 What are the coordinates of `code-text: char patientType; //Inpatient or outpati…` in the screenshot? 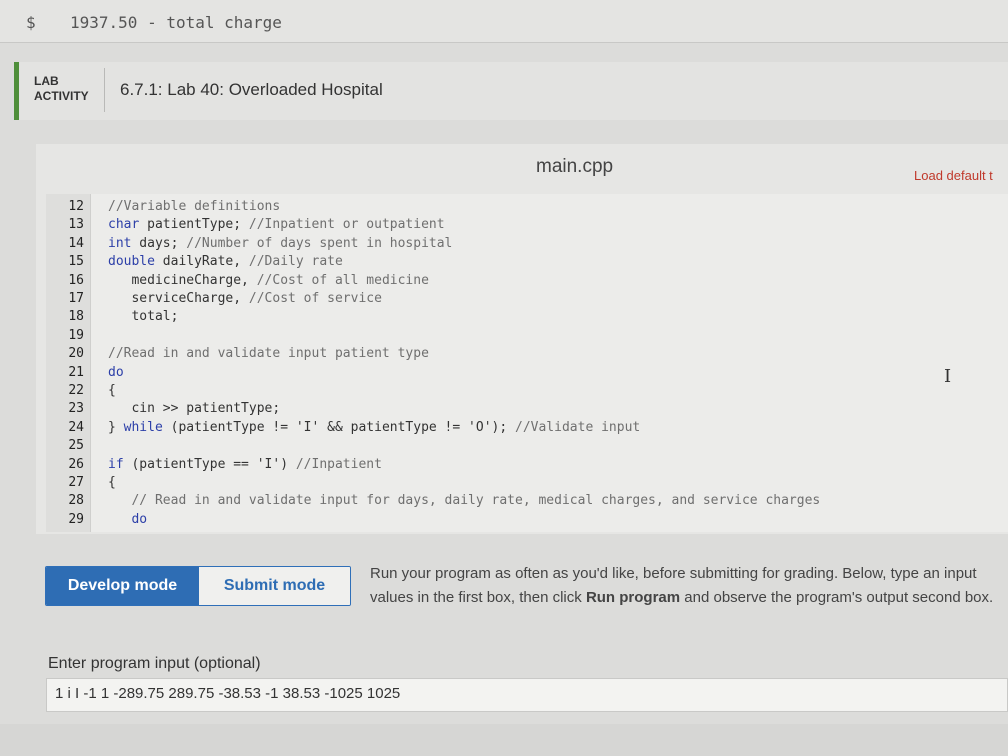 It's located at (276, 225).